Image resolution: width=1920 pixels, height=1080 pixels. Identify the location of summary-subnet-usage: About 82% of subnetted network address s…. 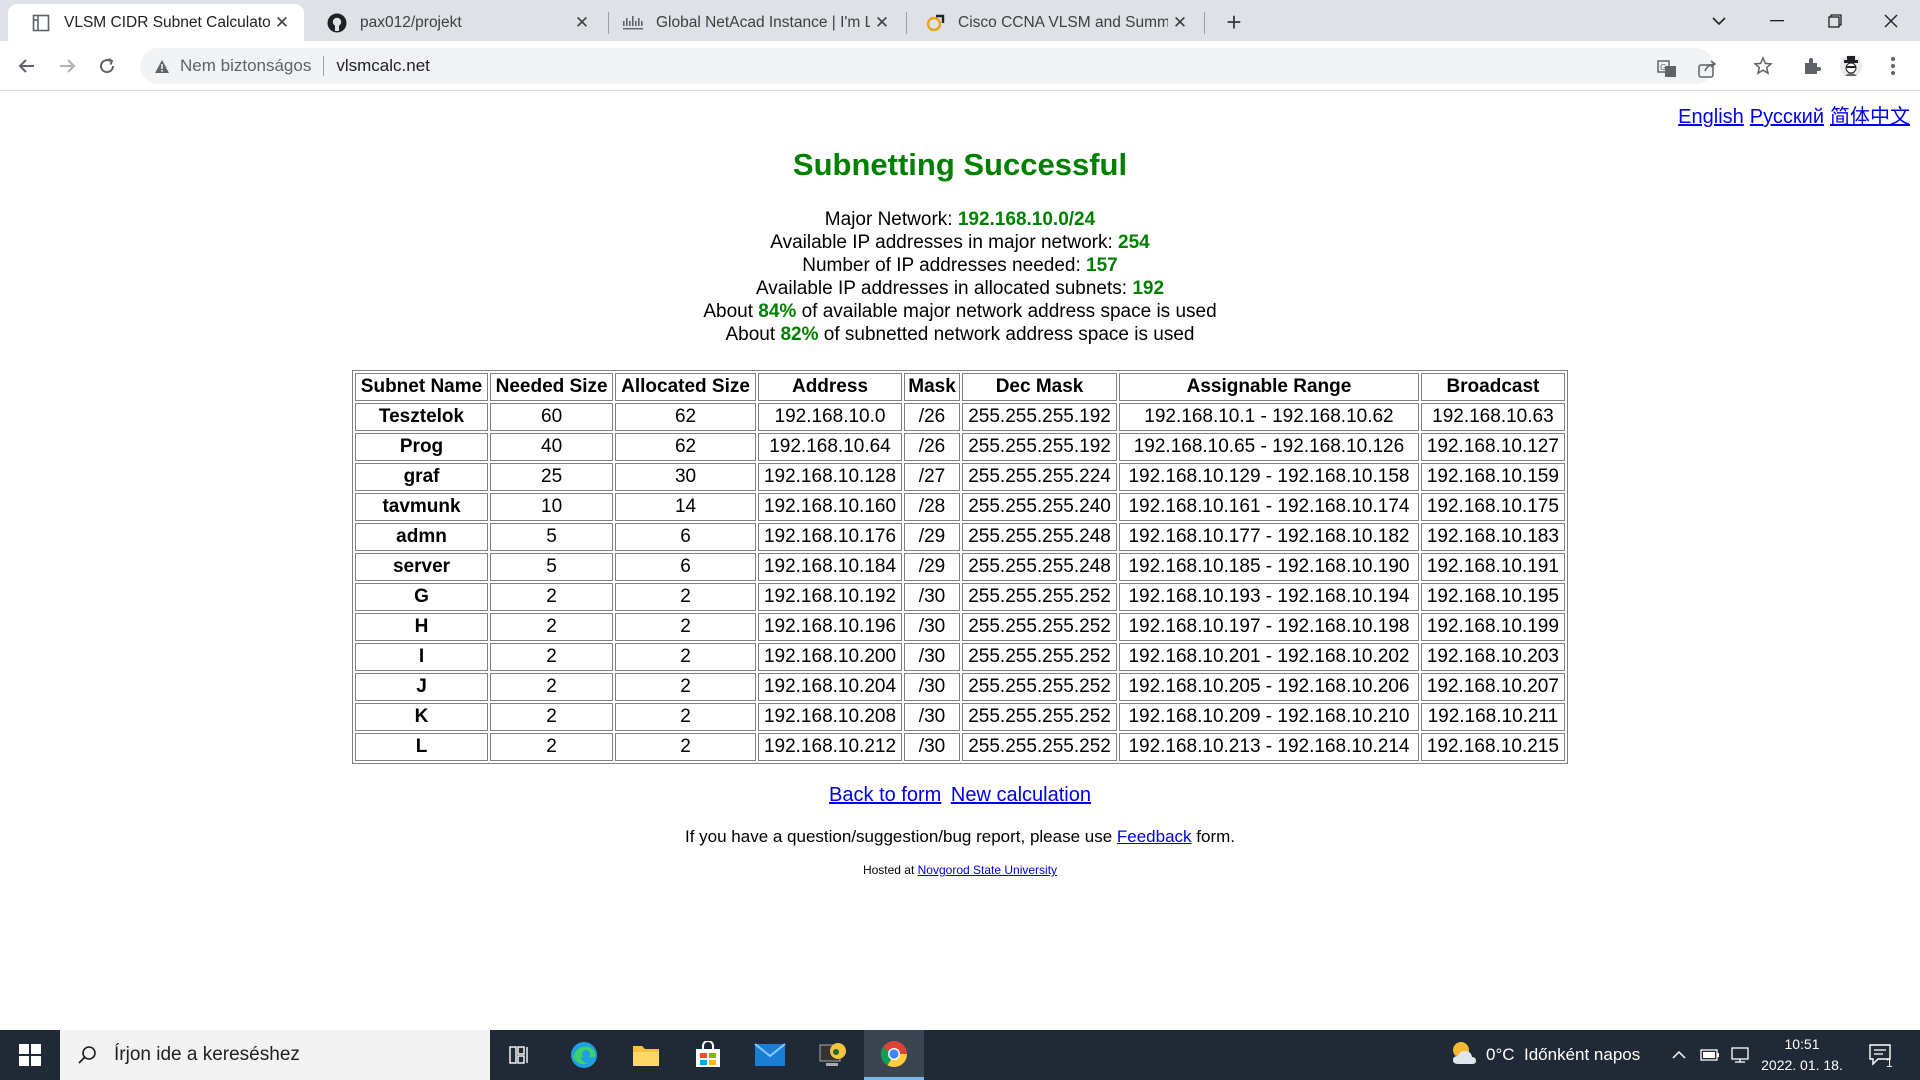
(960, 334).